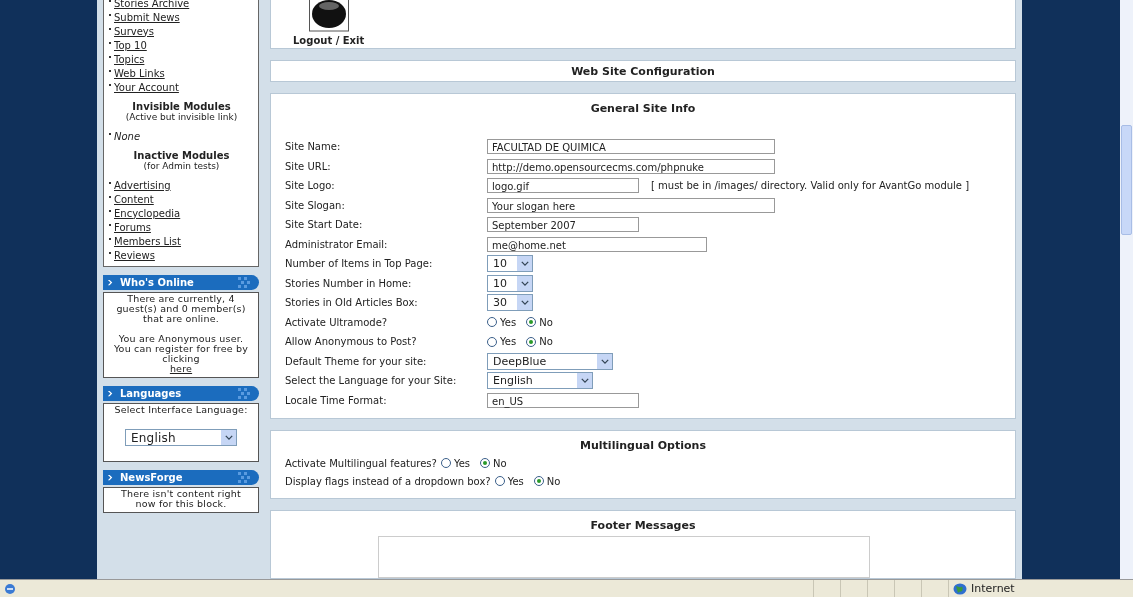 This screenshot has height=597, width=1133. Describe the element at coordinates (371, 381) in the screenshot. I see `field-label: Select the Language for your Site:` at that location.